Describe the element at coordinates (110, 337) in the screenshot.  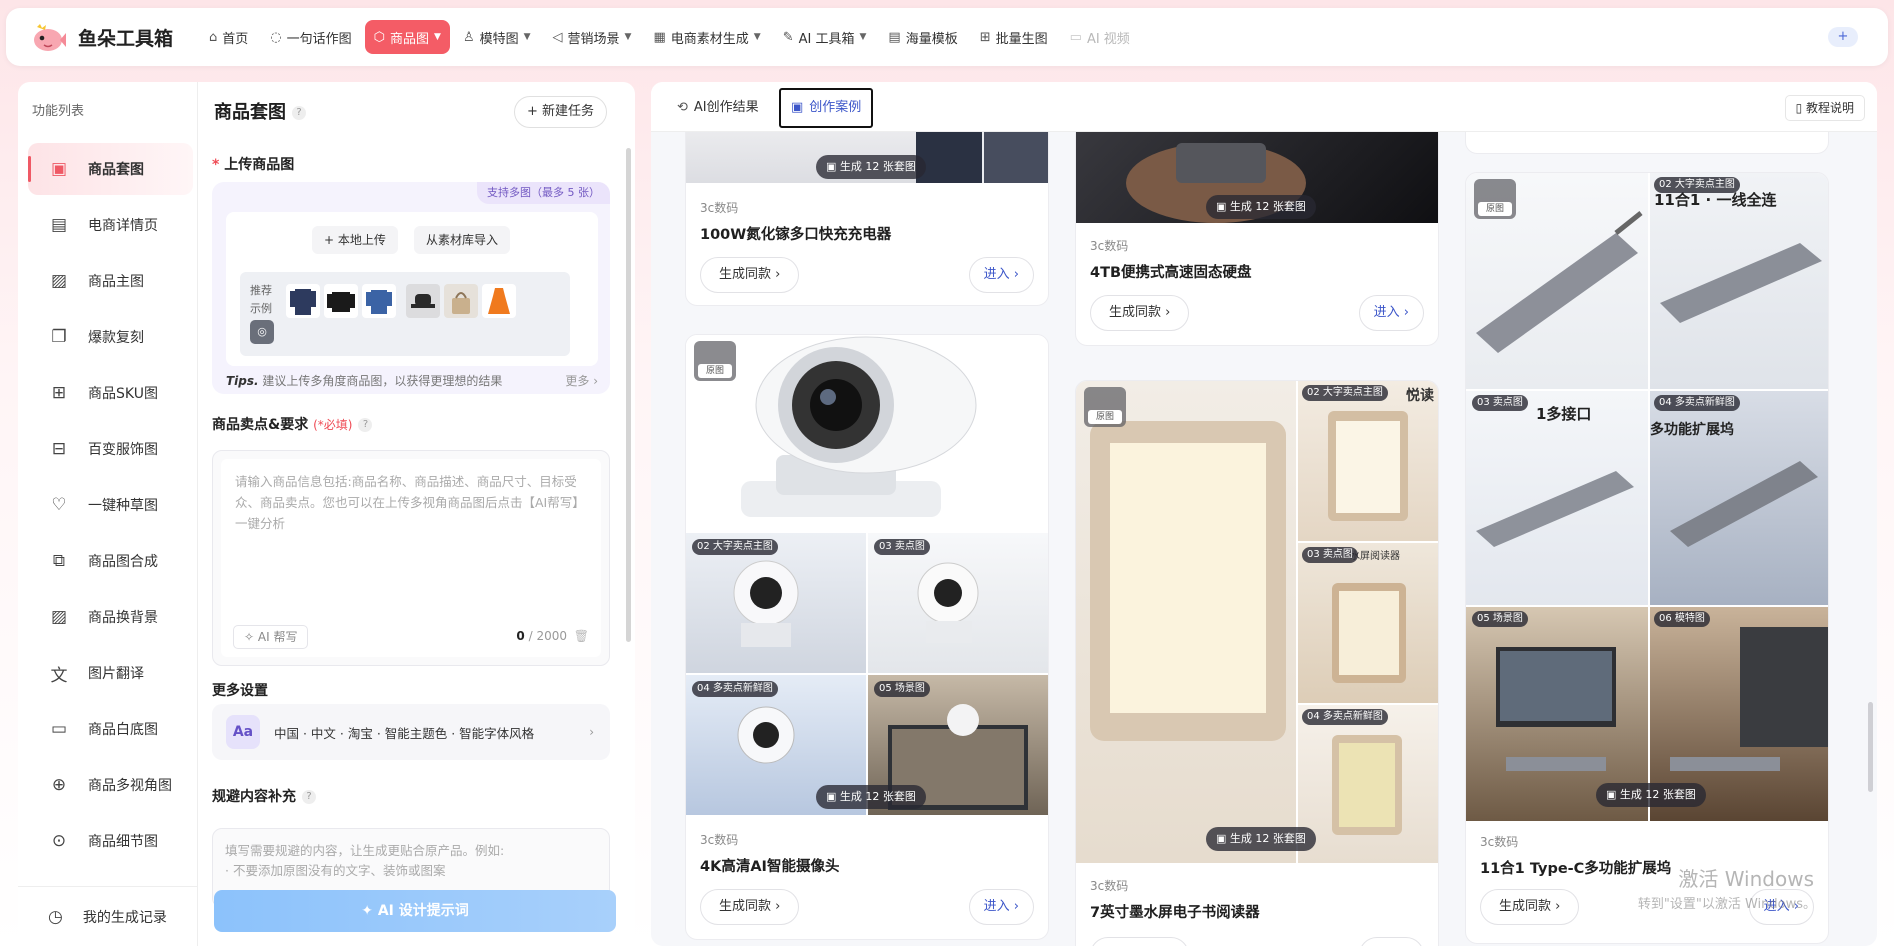
I see `sidebar-item-replicate: ❐ 爆款复刻` at that location.